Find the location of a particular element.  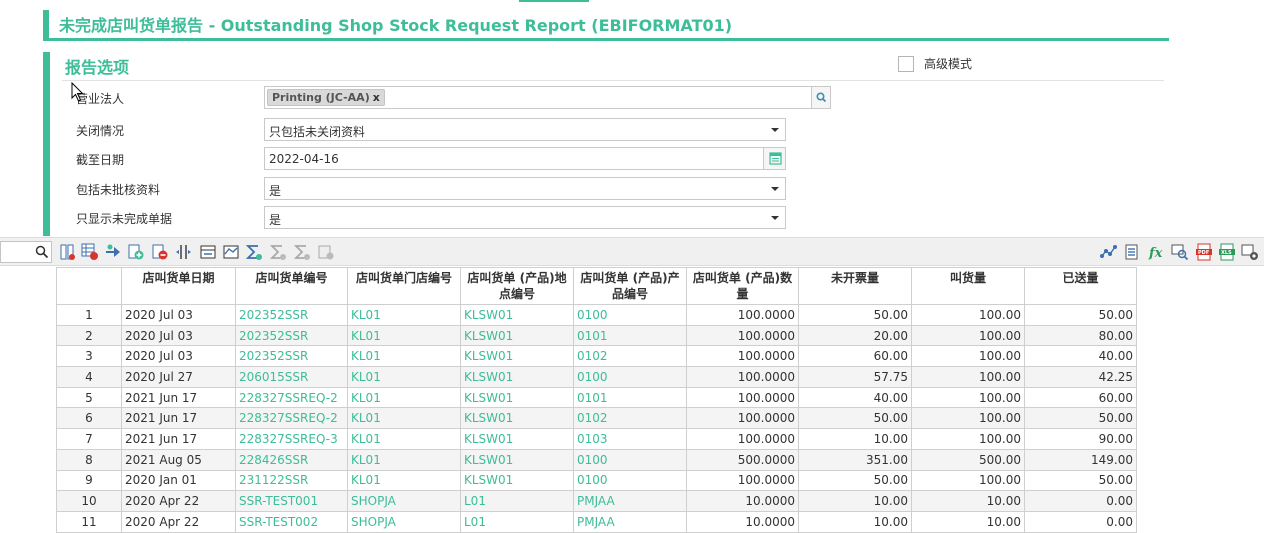

xls-icon: XLS is located at coordinates (1227, 252).